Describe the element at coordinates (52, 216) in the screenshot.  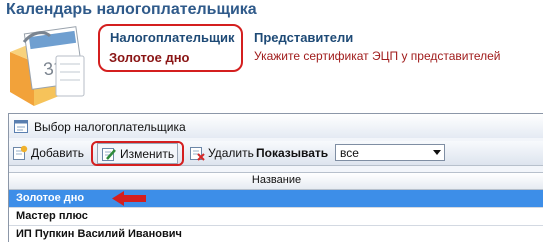
I see `row-name: Мастер плюс` at that location.